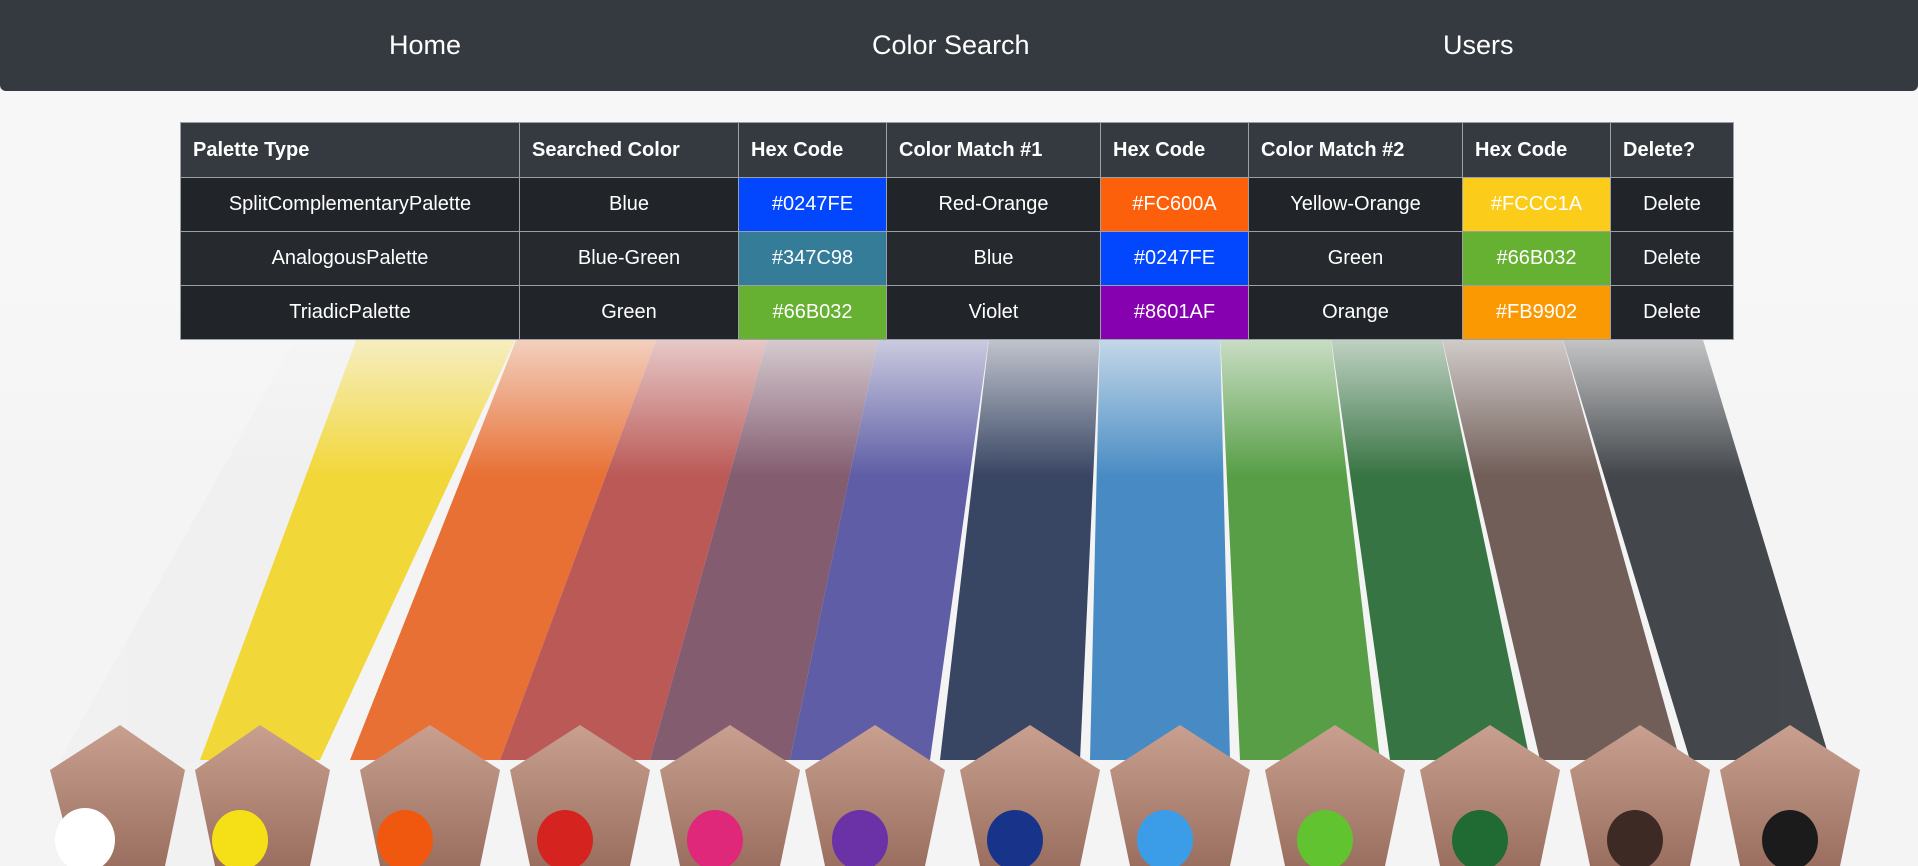  Describe the element at coordinates (350, 150) in the screenshot. I see `header-palette-type: Palette Type` at that location.